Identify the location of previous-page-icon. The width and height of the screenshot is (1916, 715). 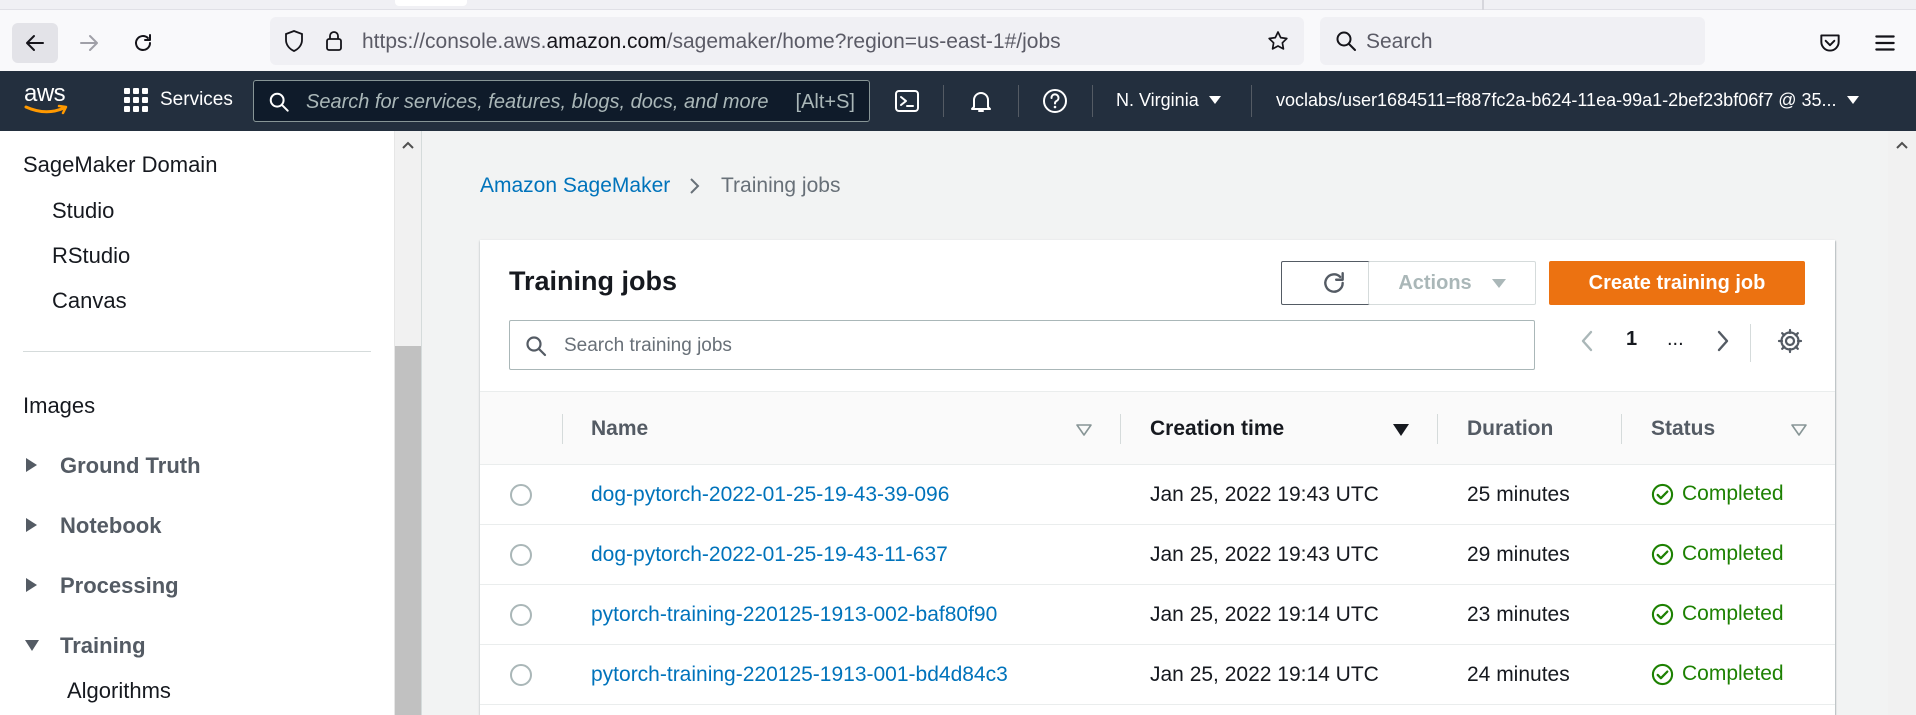
(1587, 341).